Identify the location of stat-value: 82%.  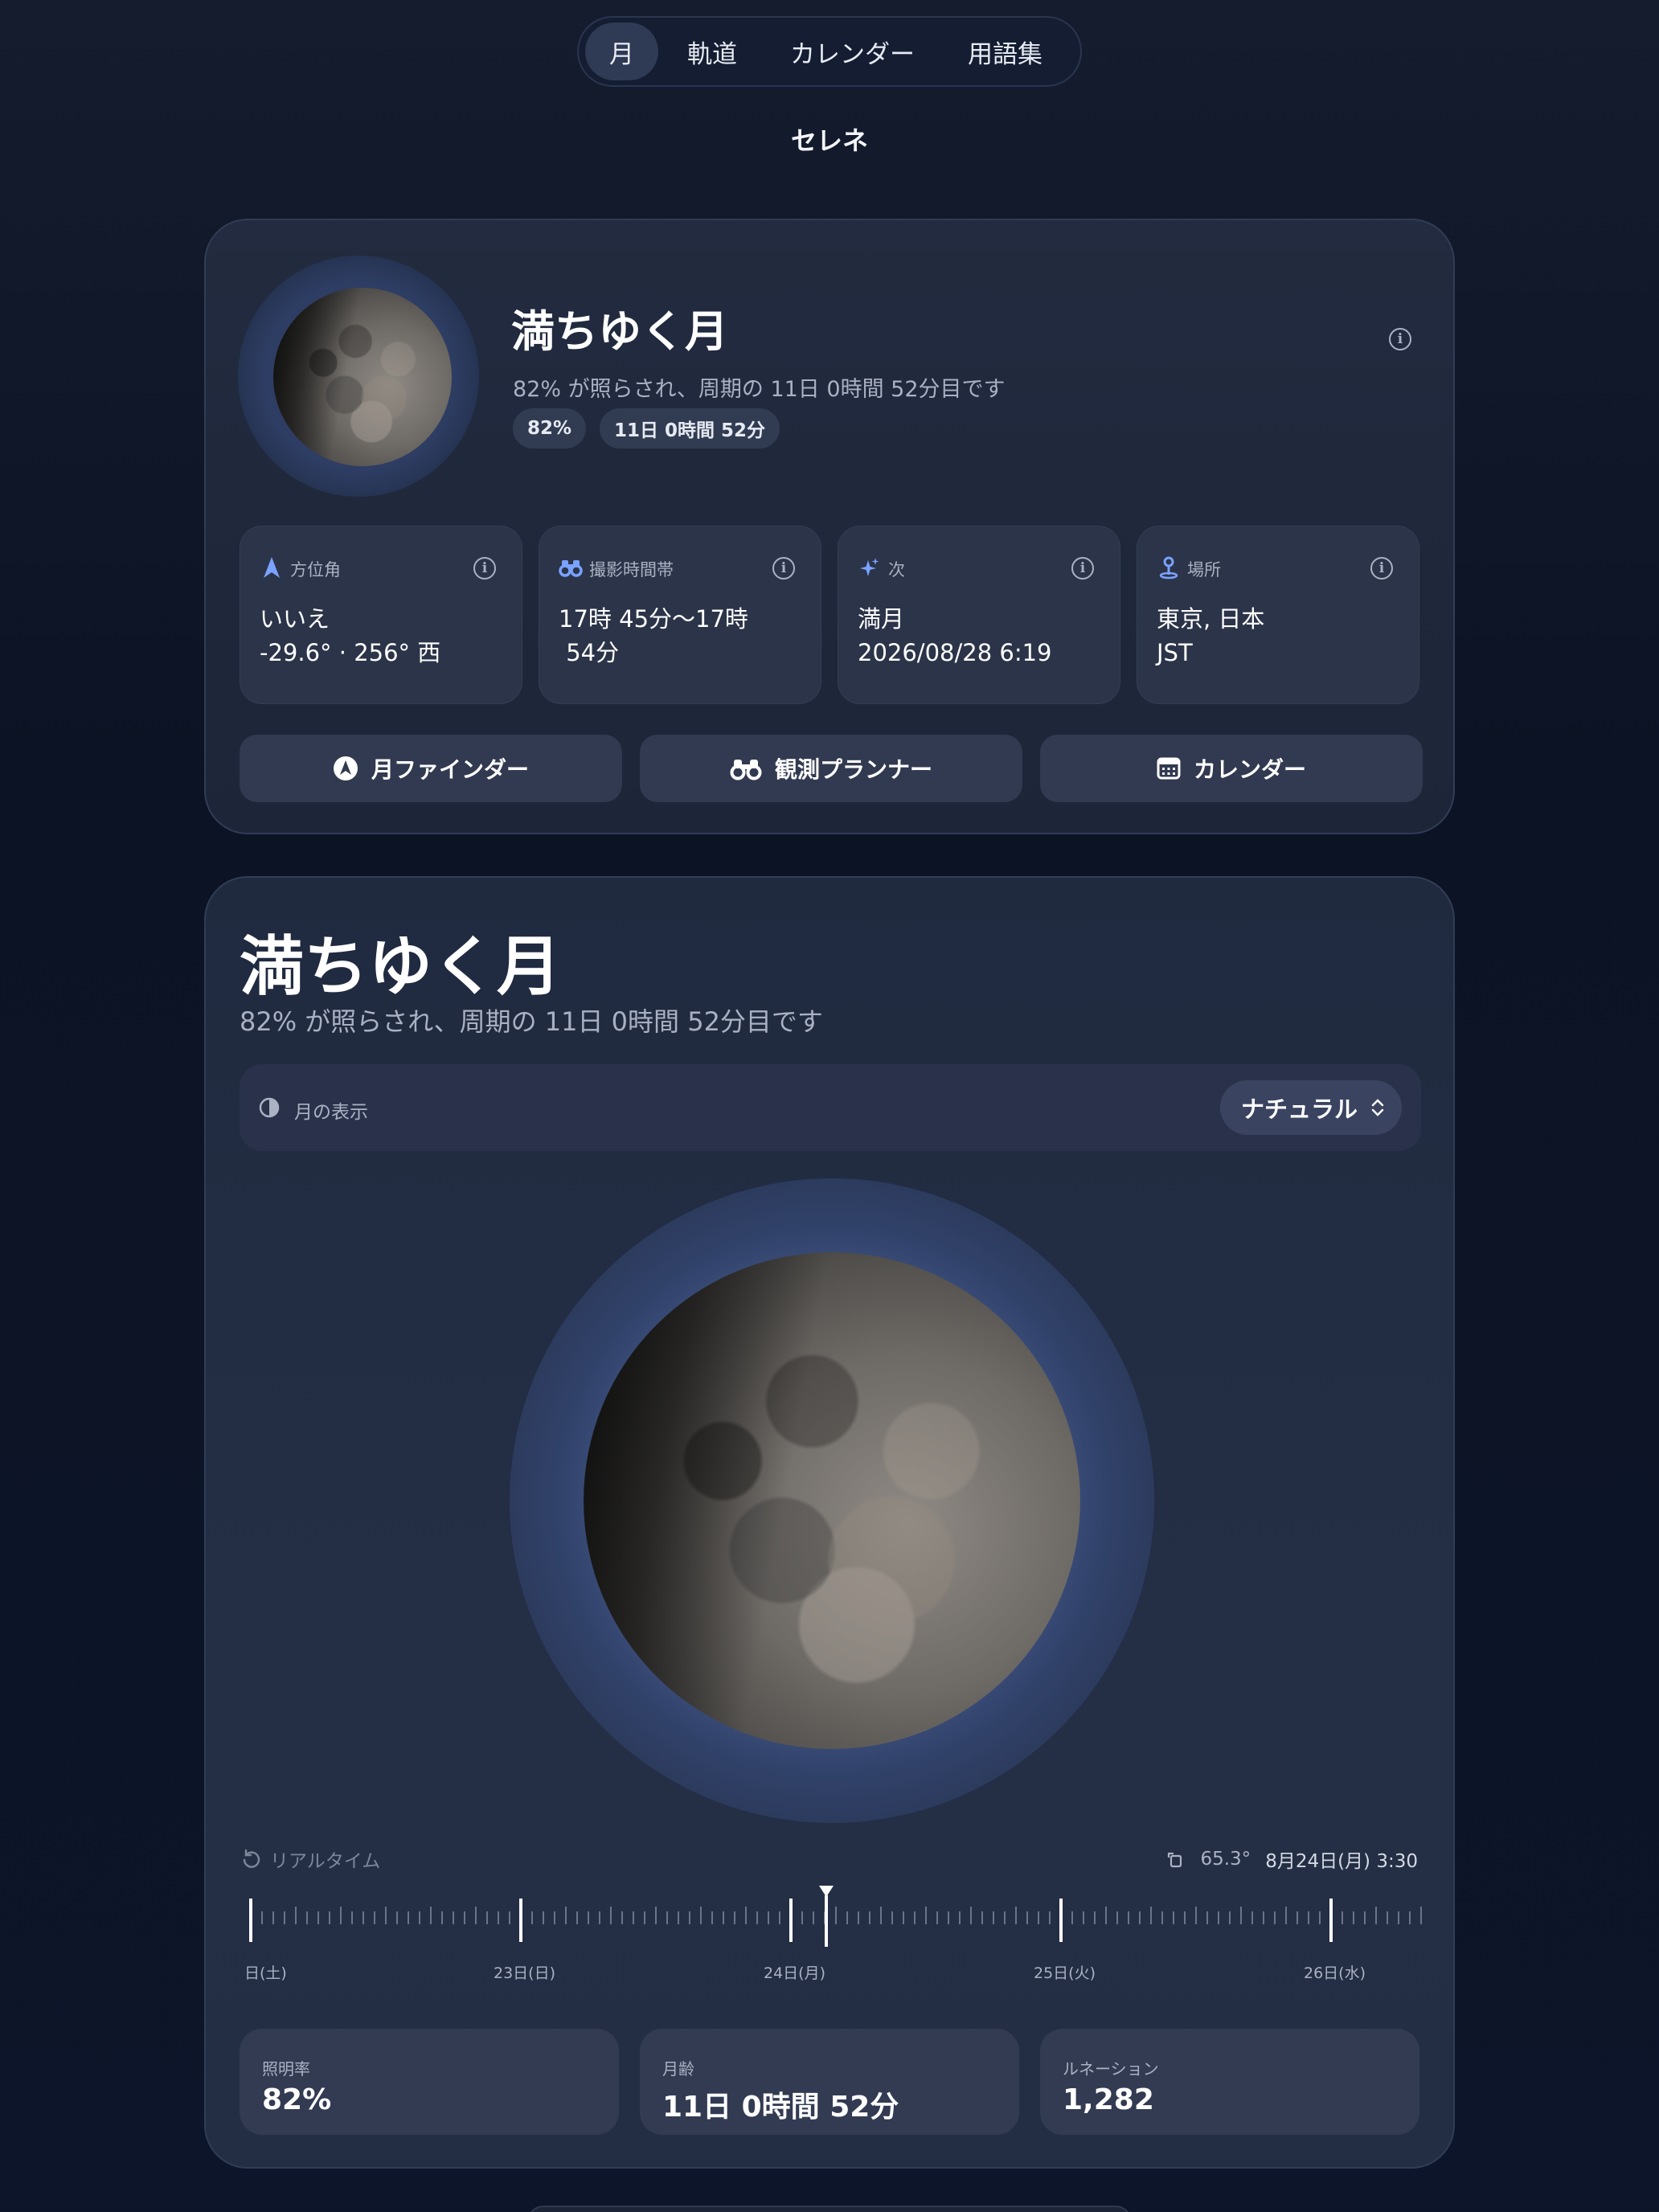
(297, 2099).